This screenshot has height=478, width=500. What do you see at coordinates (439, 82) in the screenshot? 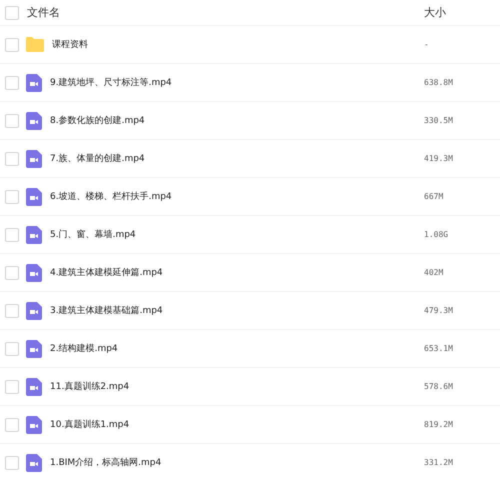
I see `file-size: 638.8M` at bounding box center [439, 82].